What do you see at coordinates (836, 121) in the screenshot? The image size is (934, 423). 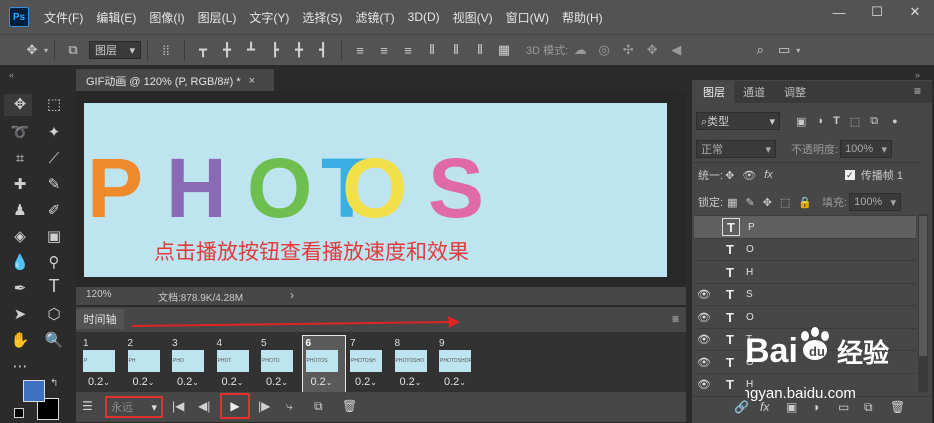 I see `filter-type-icon: T` at bounding box center [836, 121].